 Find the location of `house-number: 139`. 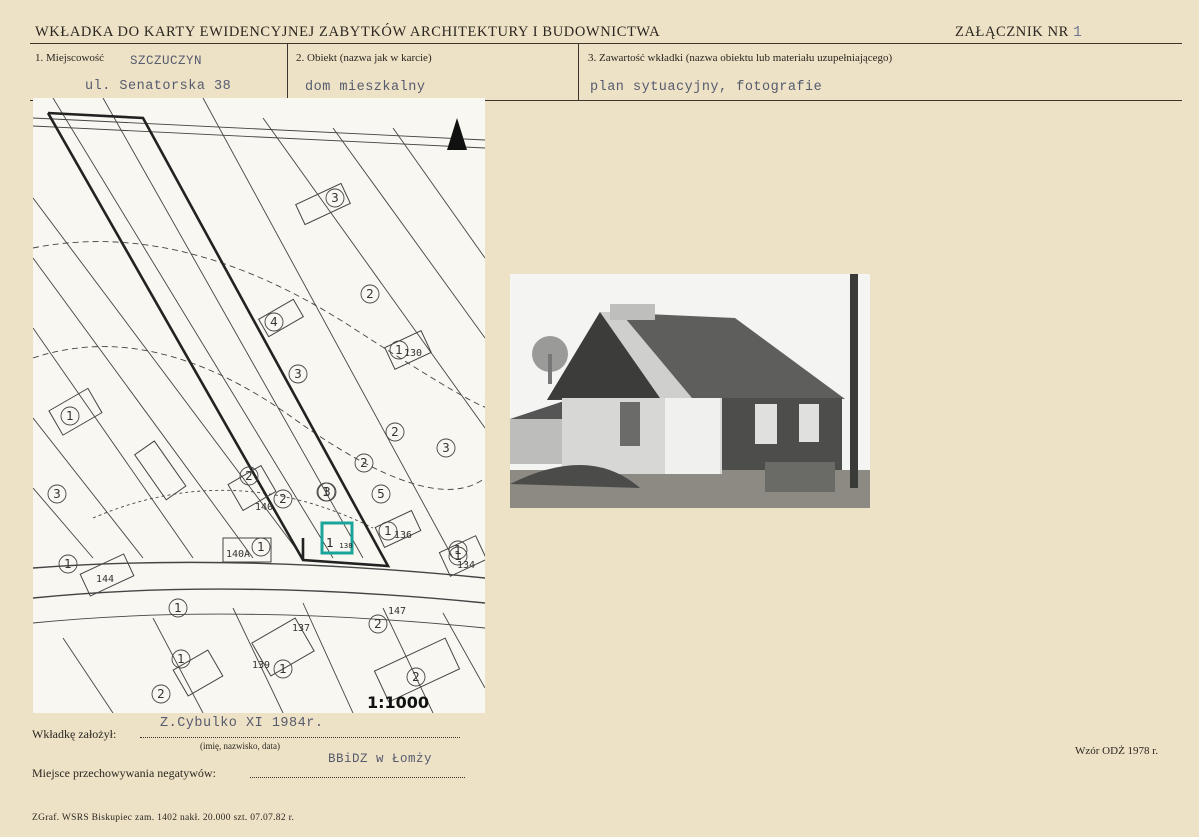

house-number: 139 is located at coordinates (261, 665).